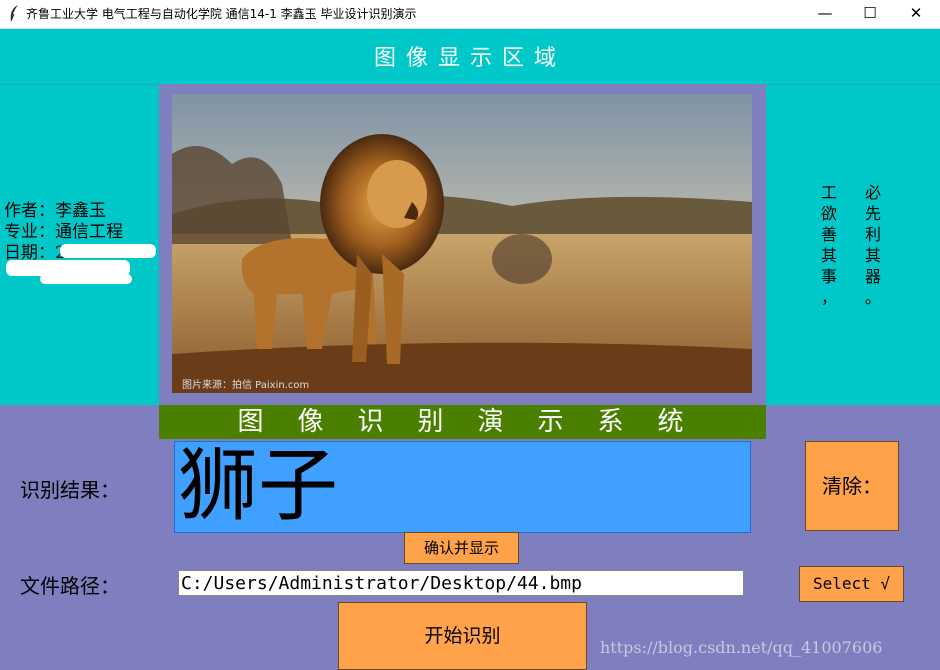 Image resolution: width=940 pixels, height=670 pixels. Describe the element at coordinates (63, 232) in the screenshot. I see `major-line: 专业：通信工程` at that location.